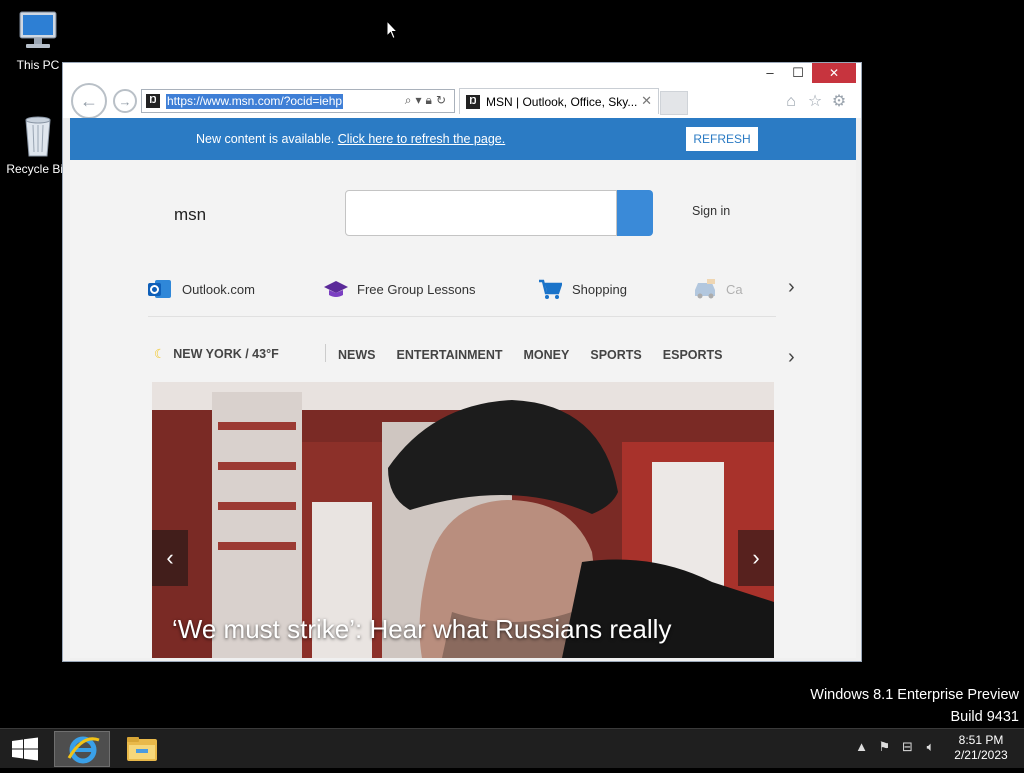 Image resolution: width=1024 pixels, height=773 pixels. I want to click on car-icon, so click(704, 289).